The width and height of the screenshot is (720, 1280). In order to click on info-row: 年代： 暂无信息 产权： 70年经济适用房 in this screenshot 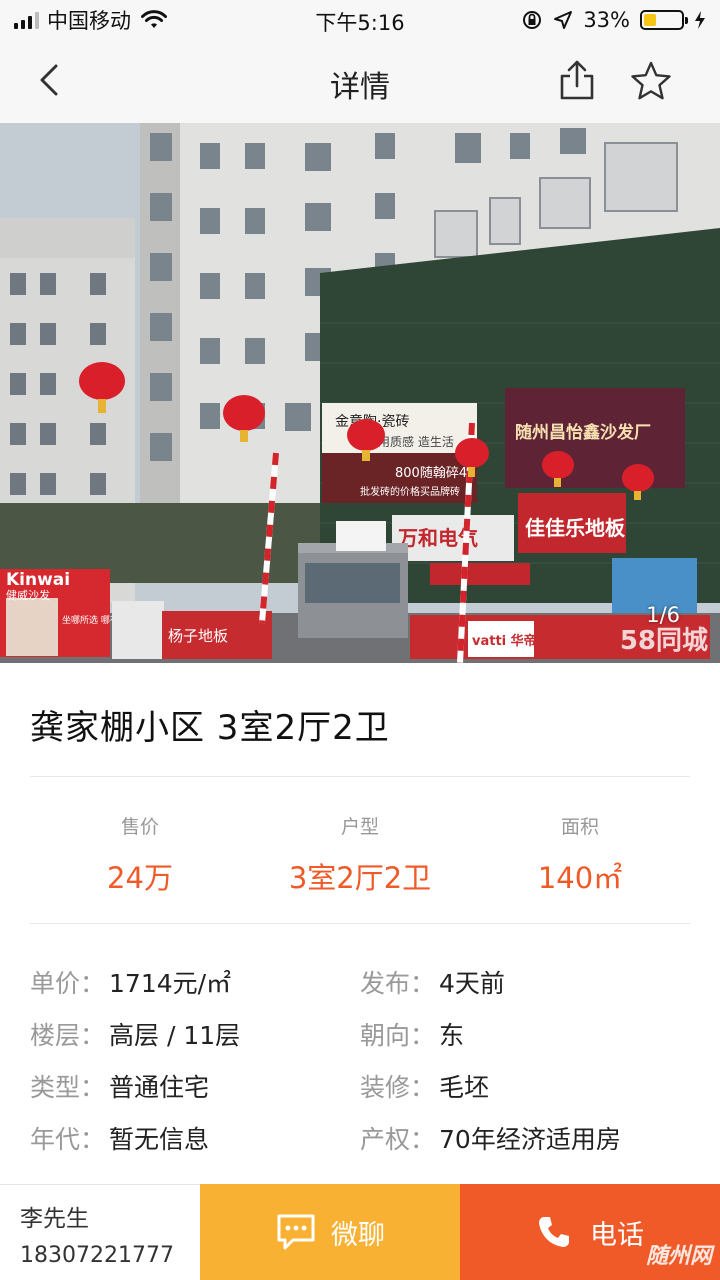, I will do `click(360, 1138)`.